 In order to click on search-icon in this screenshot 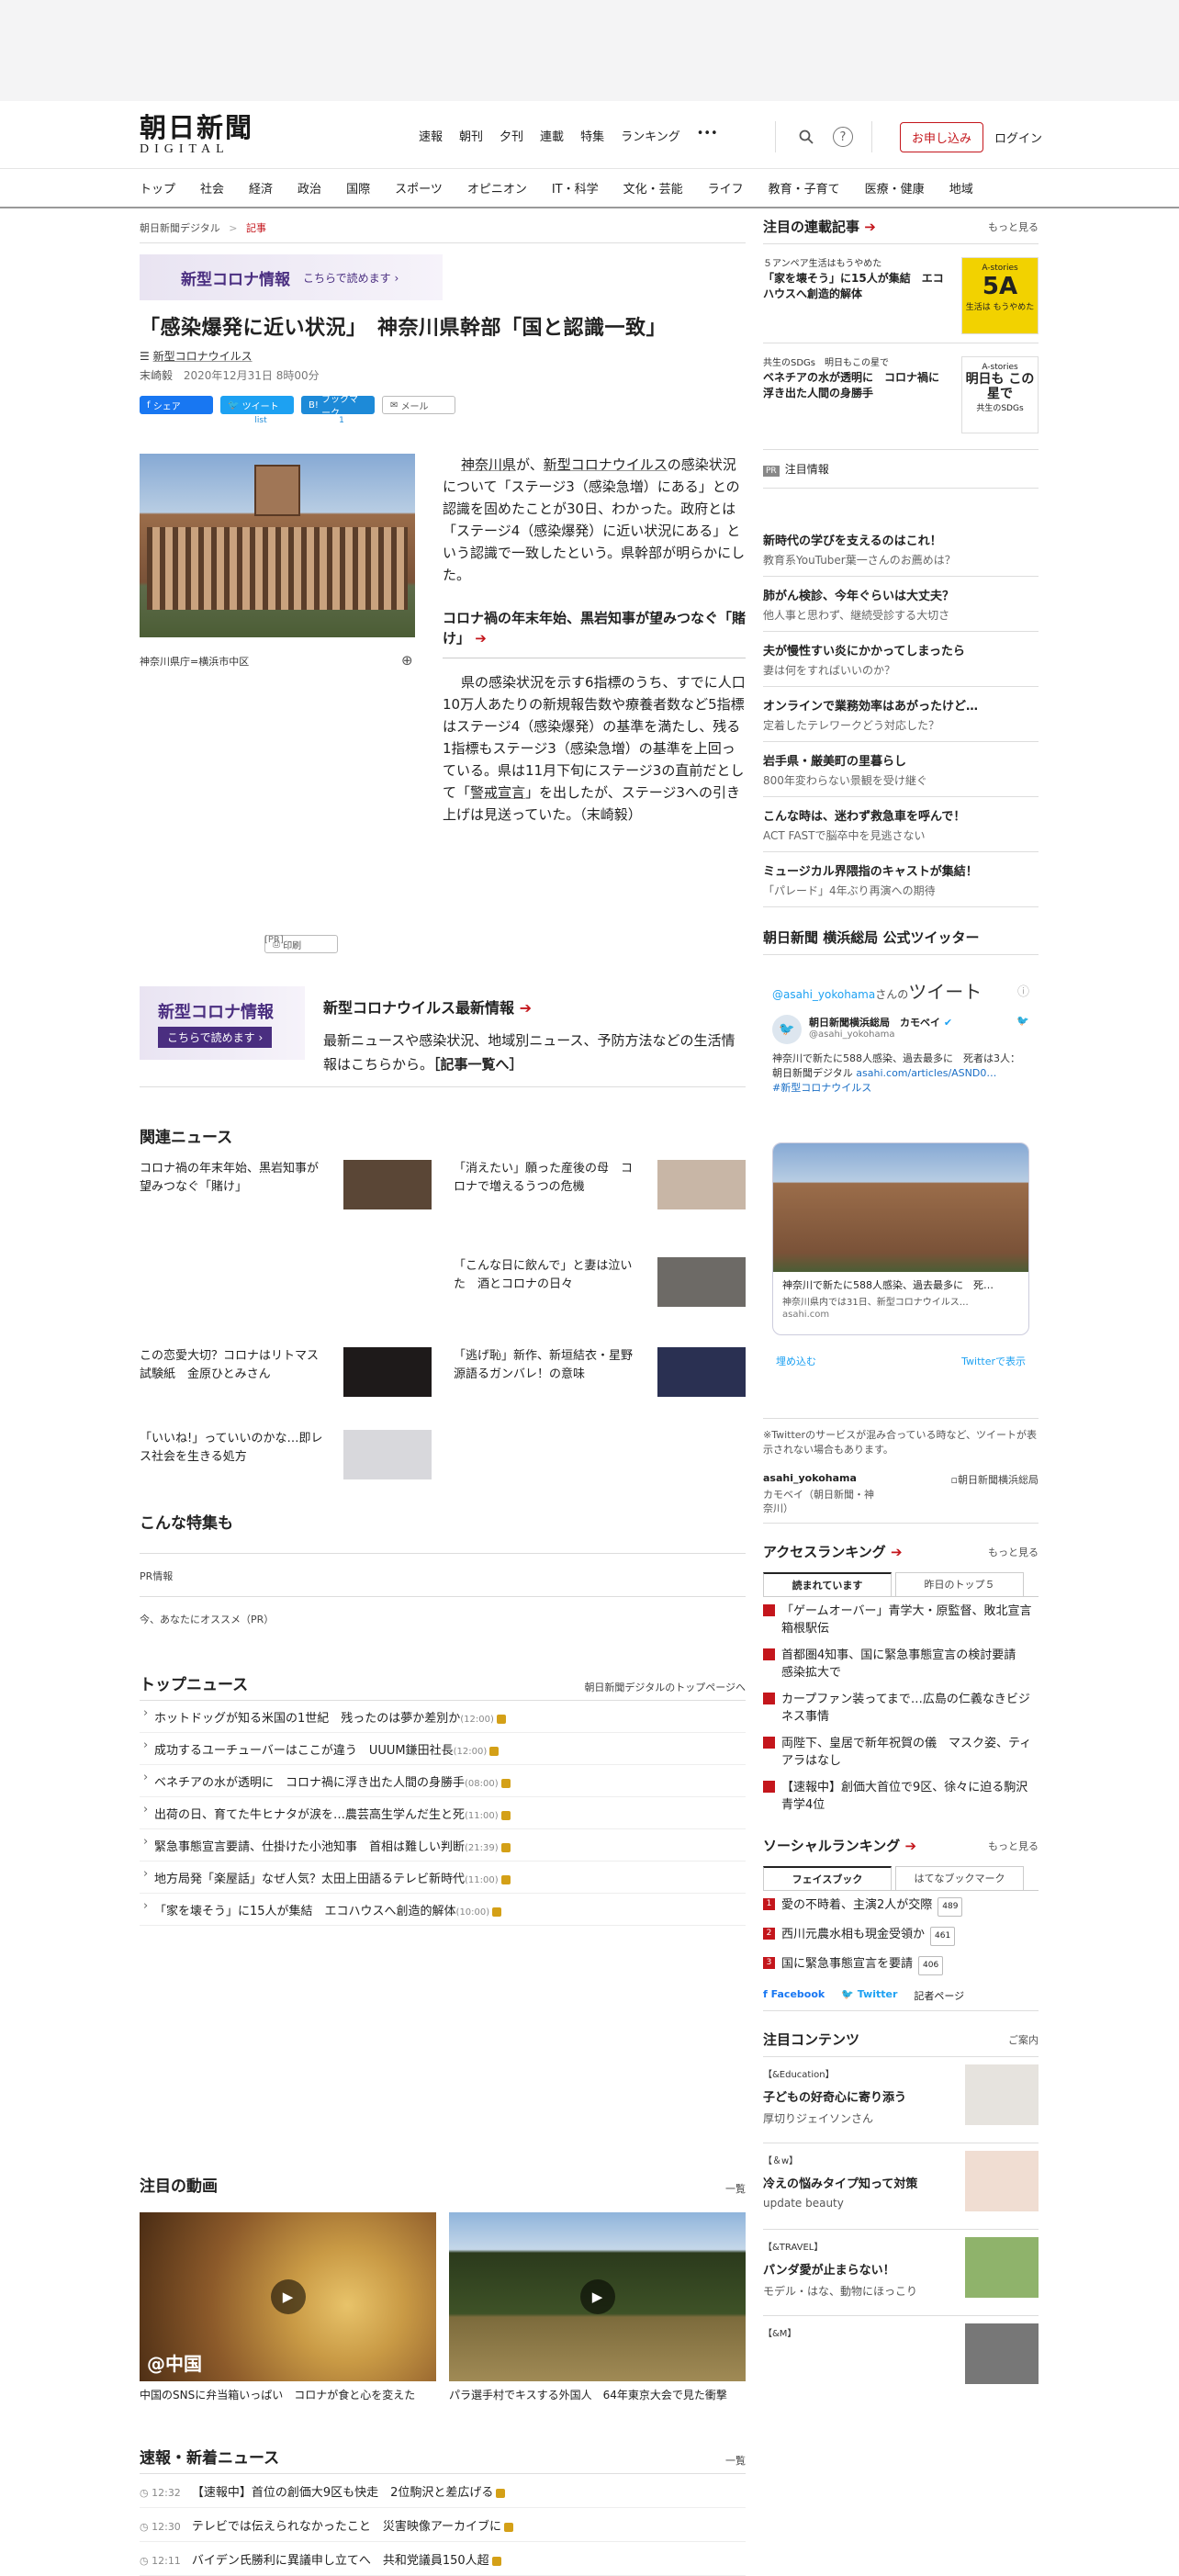, I will do `click(806, 137)`.